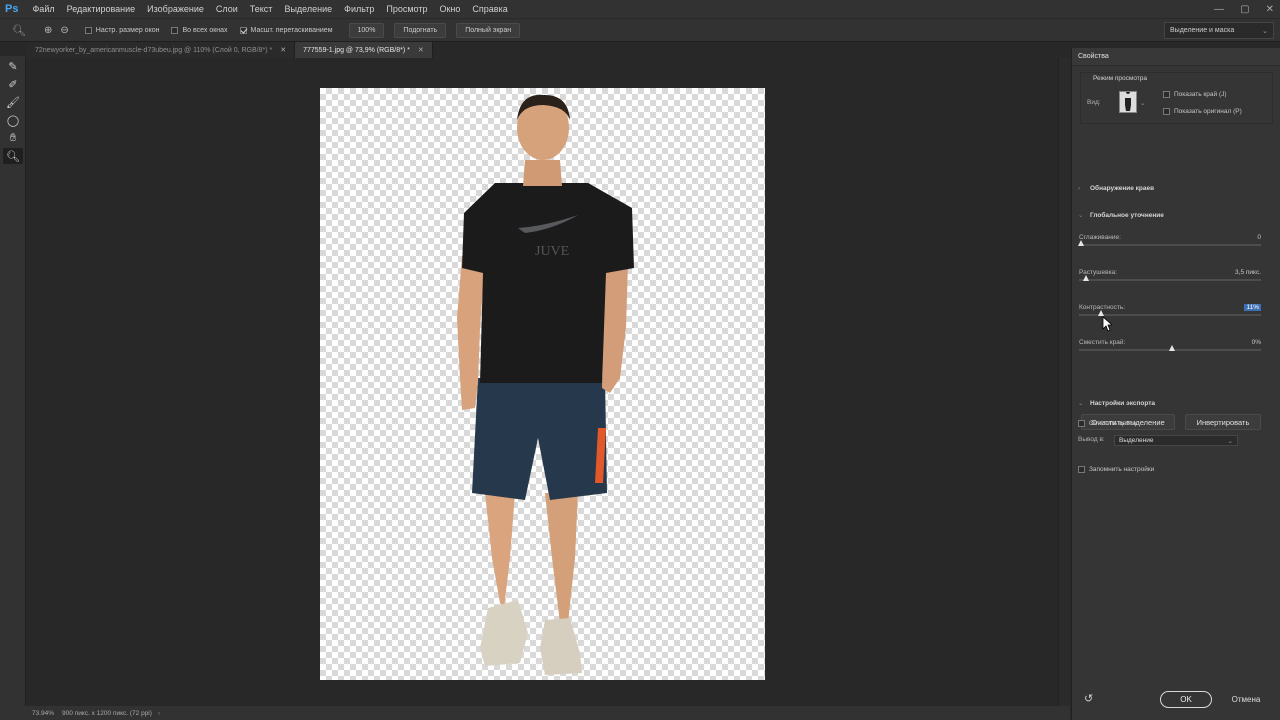 The width and height of the screenshot is (1280, 720). I want to click on decontaminate-option: Очистить цвета, so click(1107, 423).